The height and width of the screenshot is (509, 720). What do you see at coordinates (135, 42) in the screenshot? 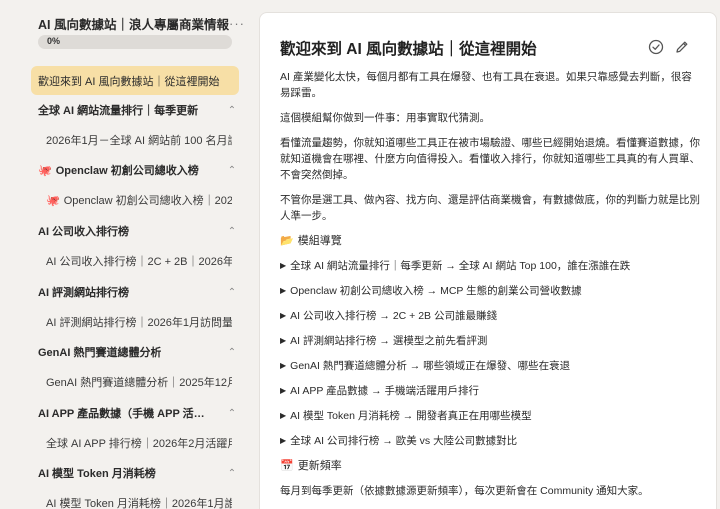
I see `progress-bar: 0%` at bounding box center [135, 42].